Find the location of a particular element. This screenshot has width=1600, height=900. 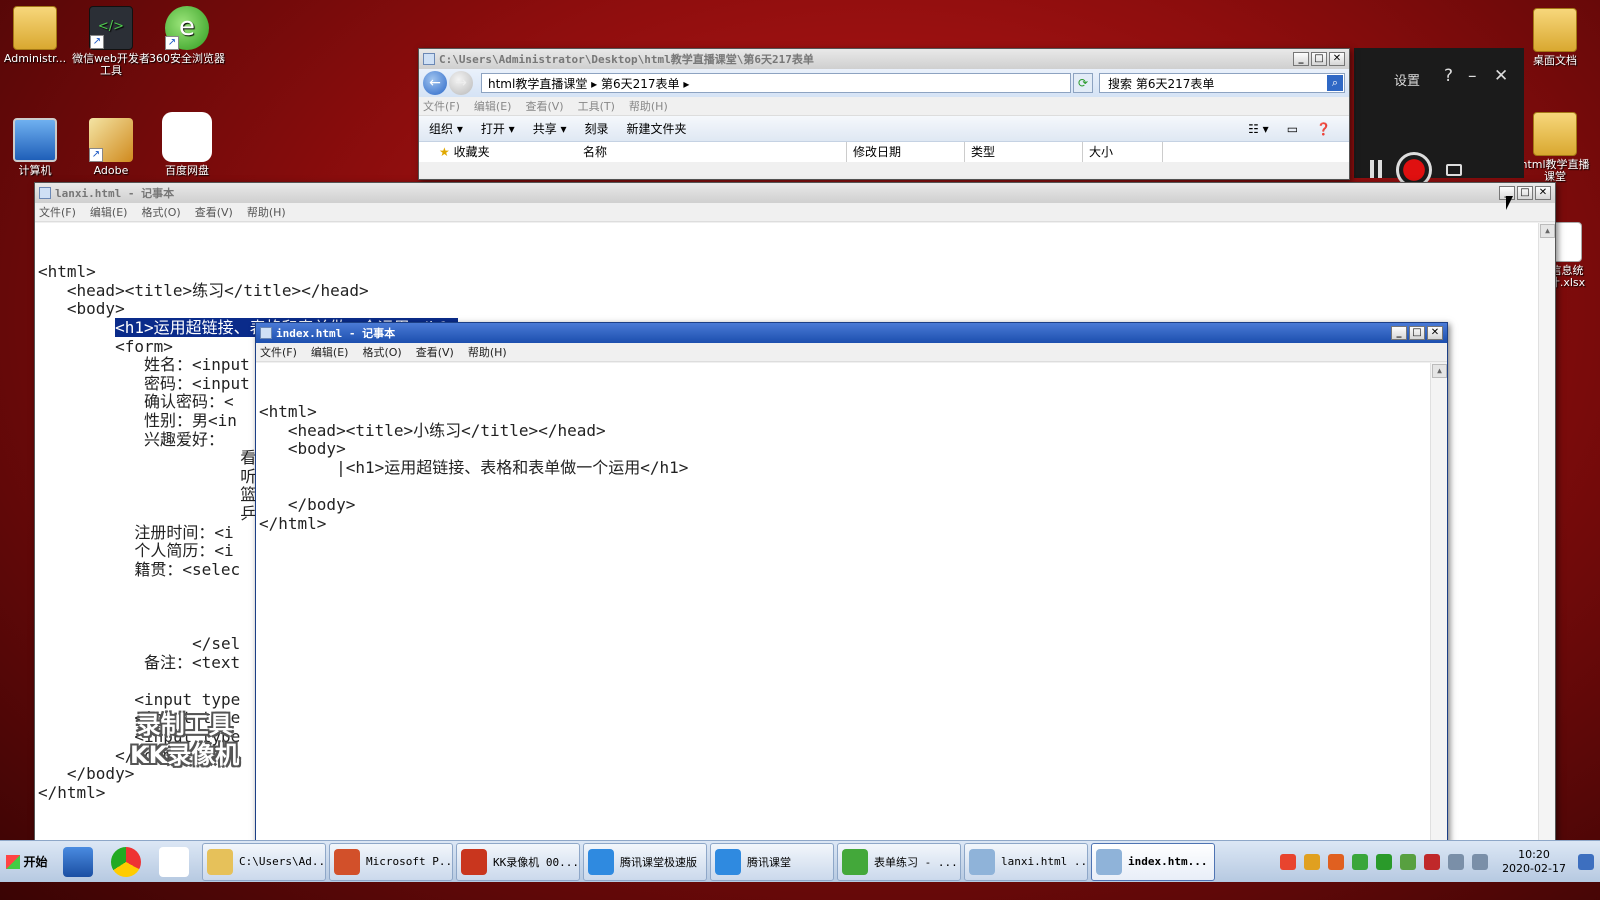

notepad-index-titlebar: index.html - 记事本 _ □ ✕ is located at coordinates (851, 333).